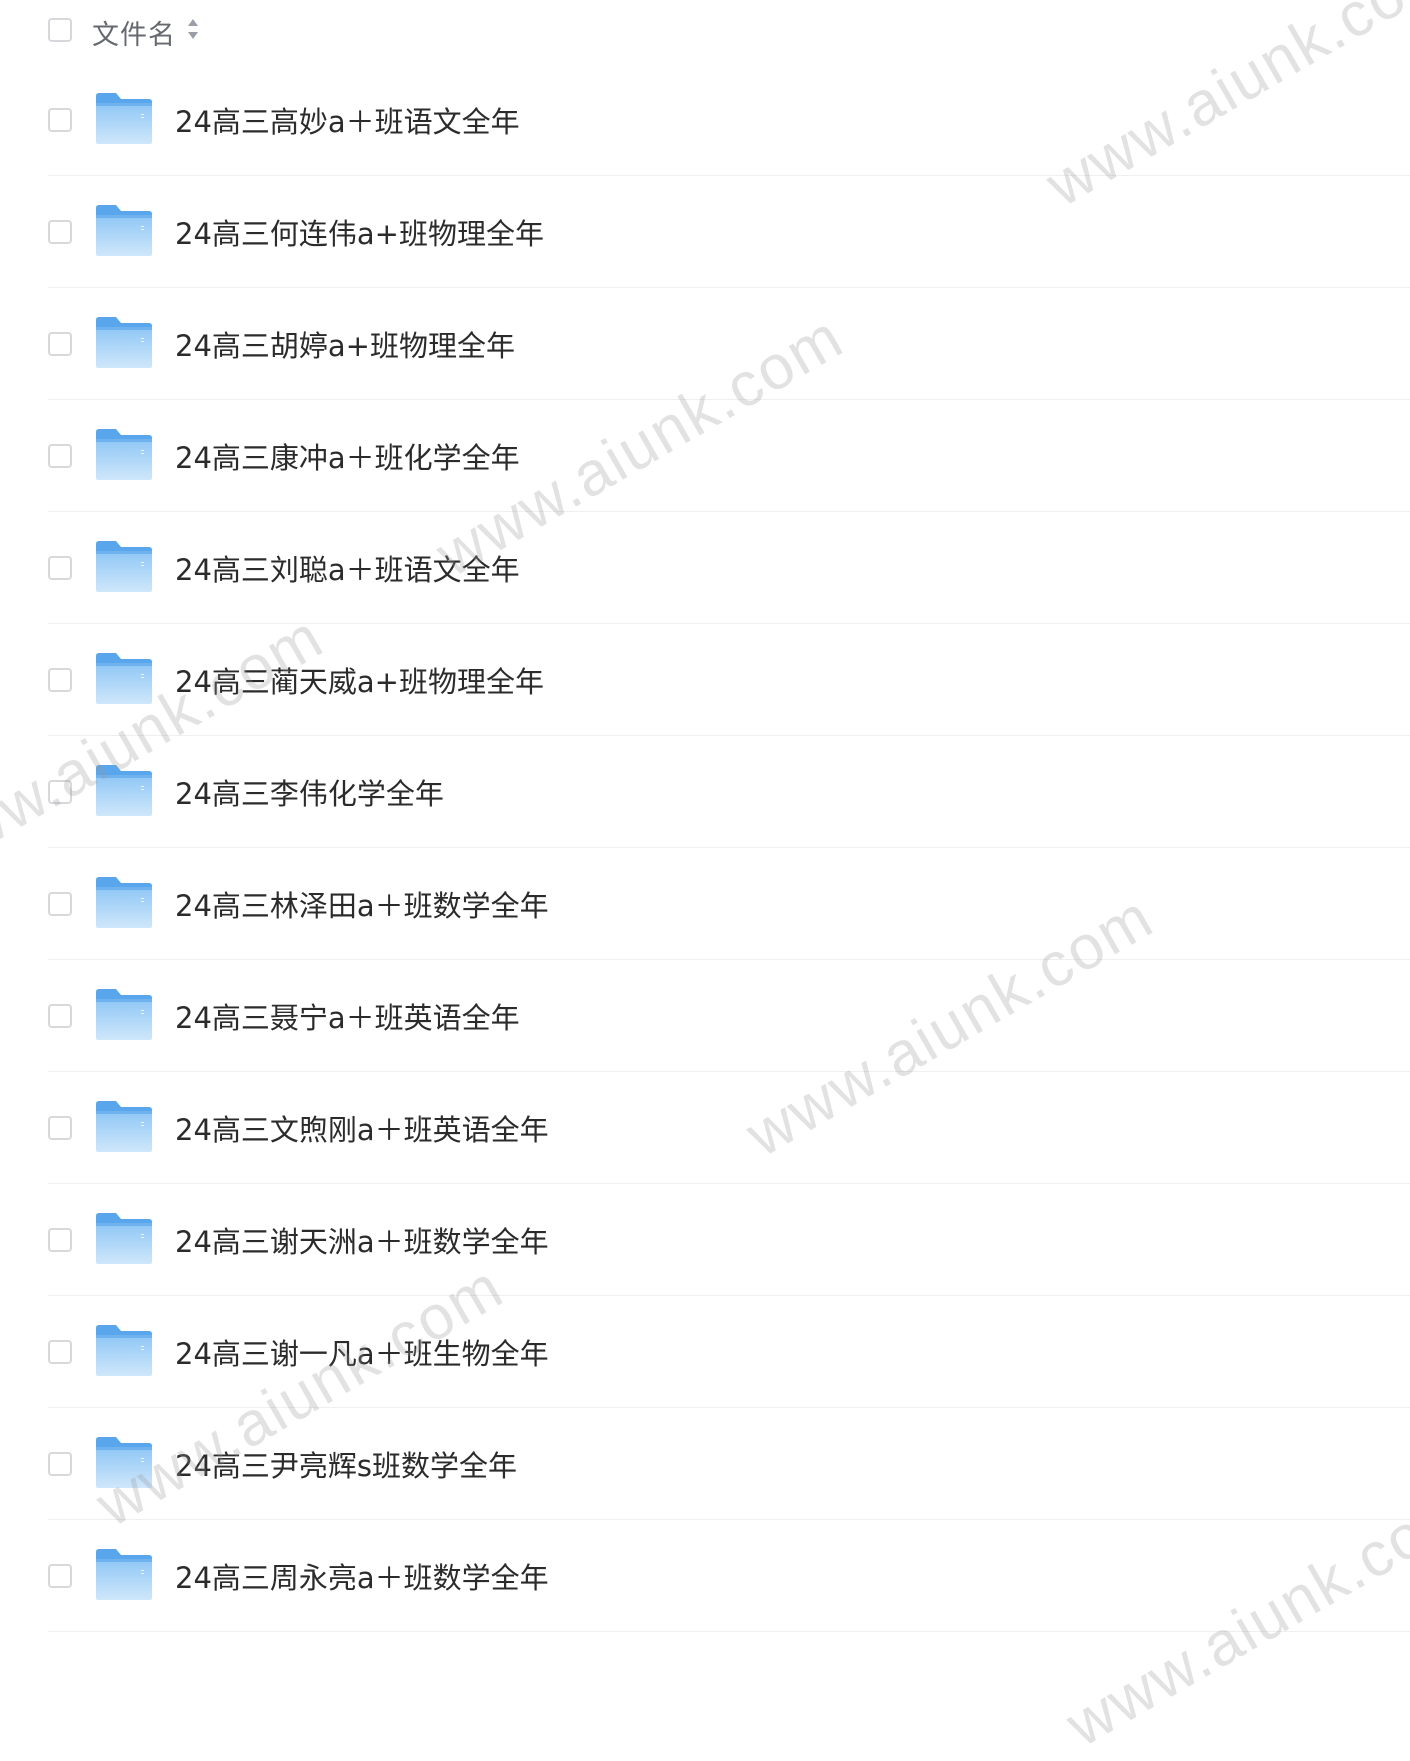  What do you see at coordinates (729, 1631) in the screenshot?
I see `row-divider` at bounding box center [729, 1631].